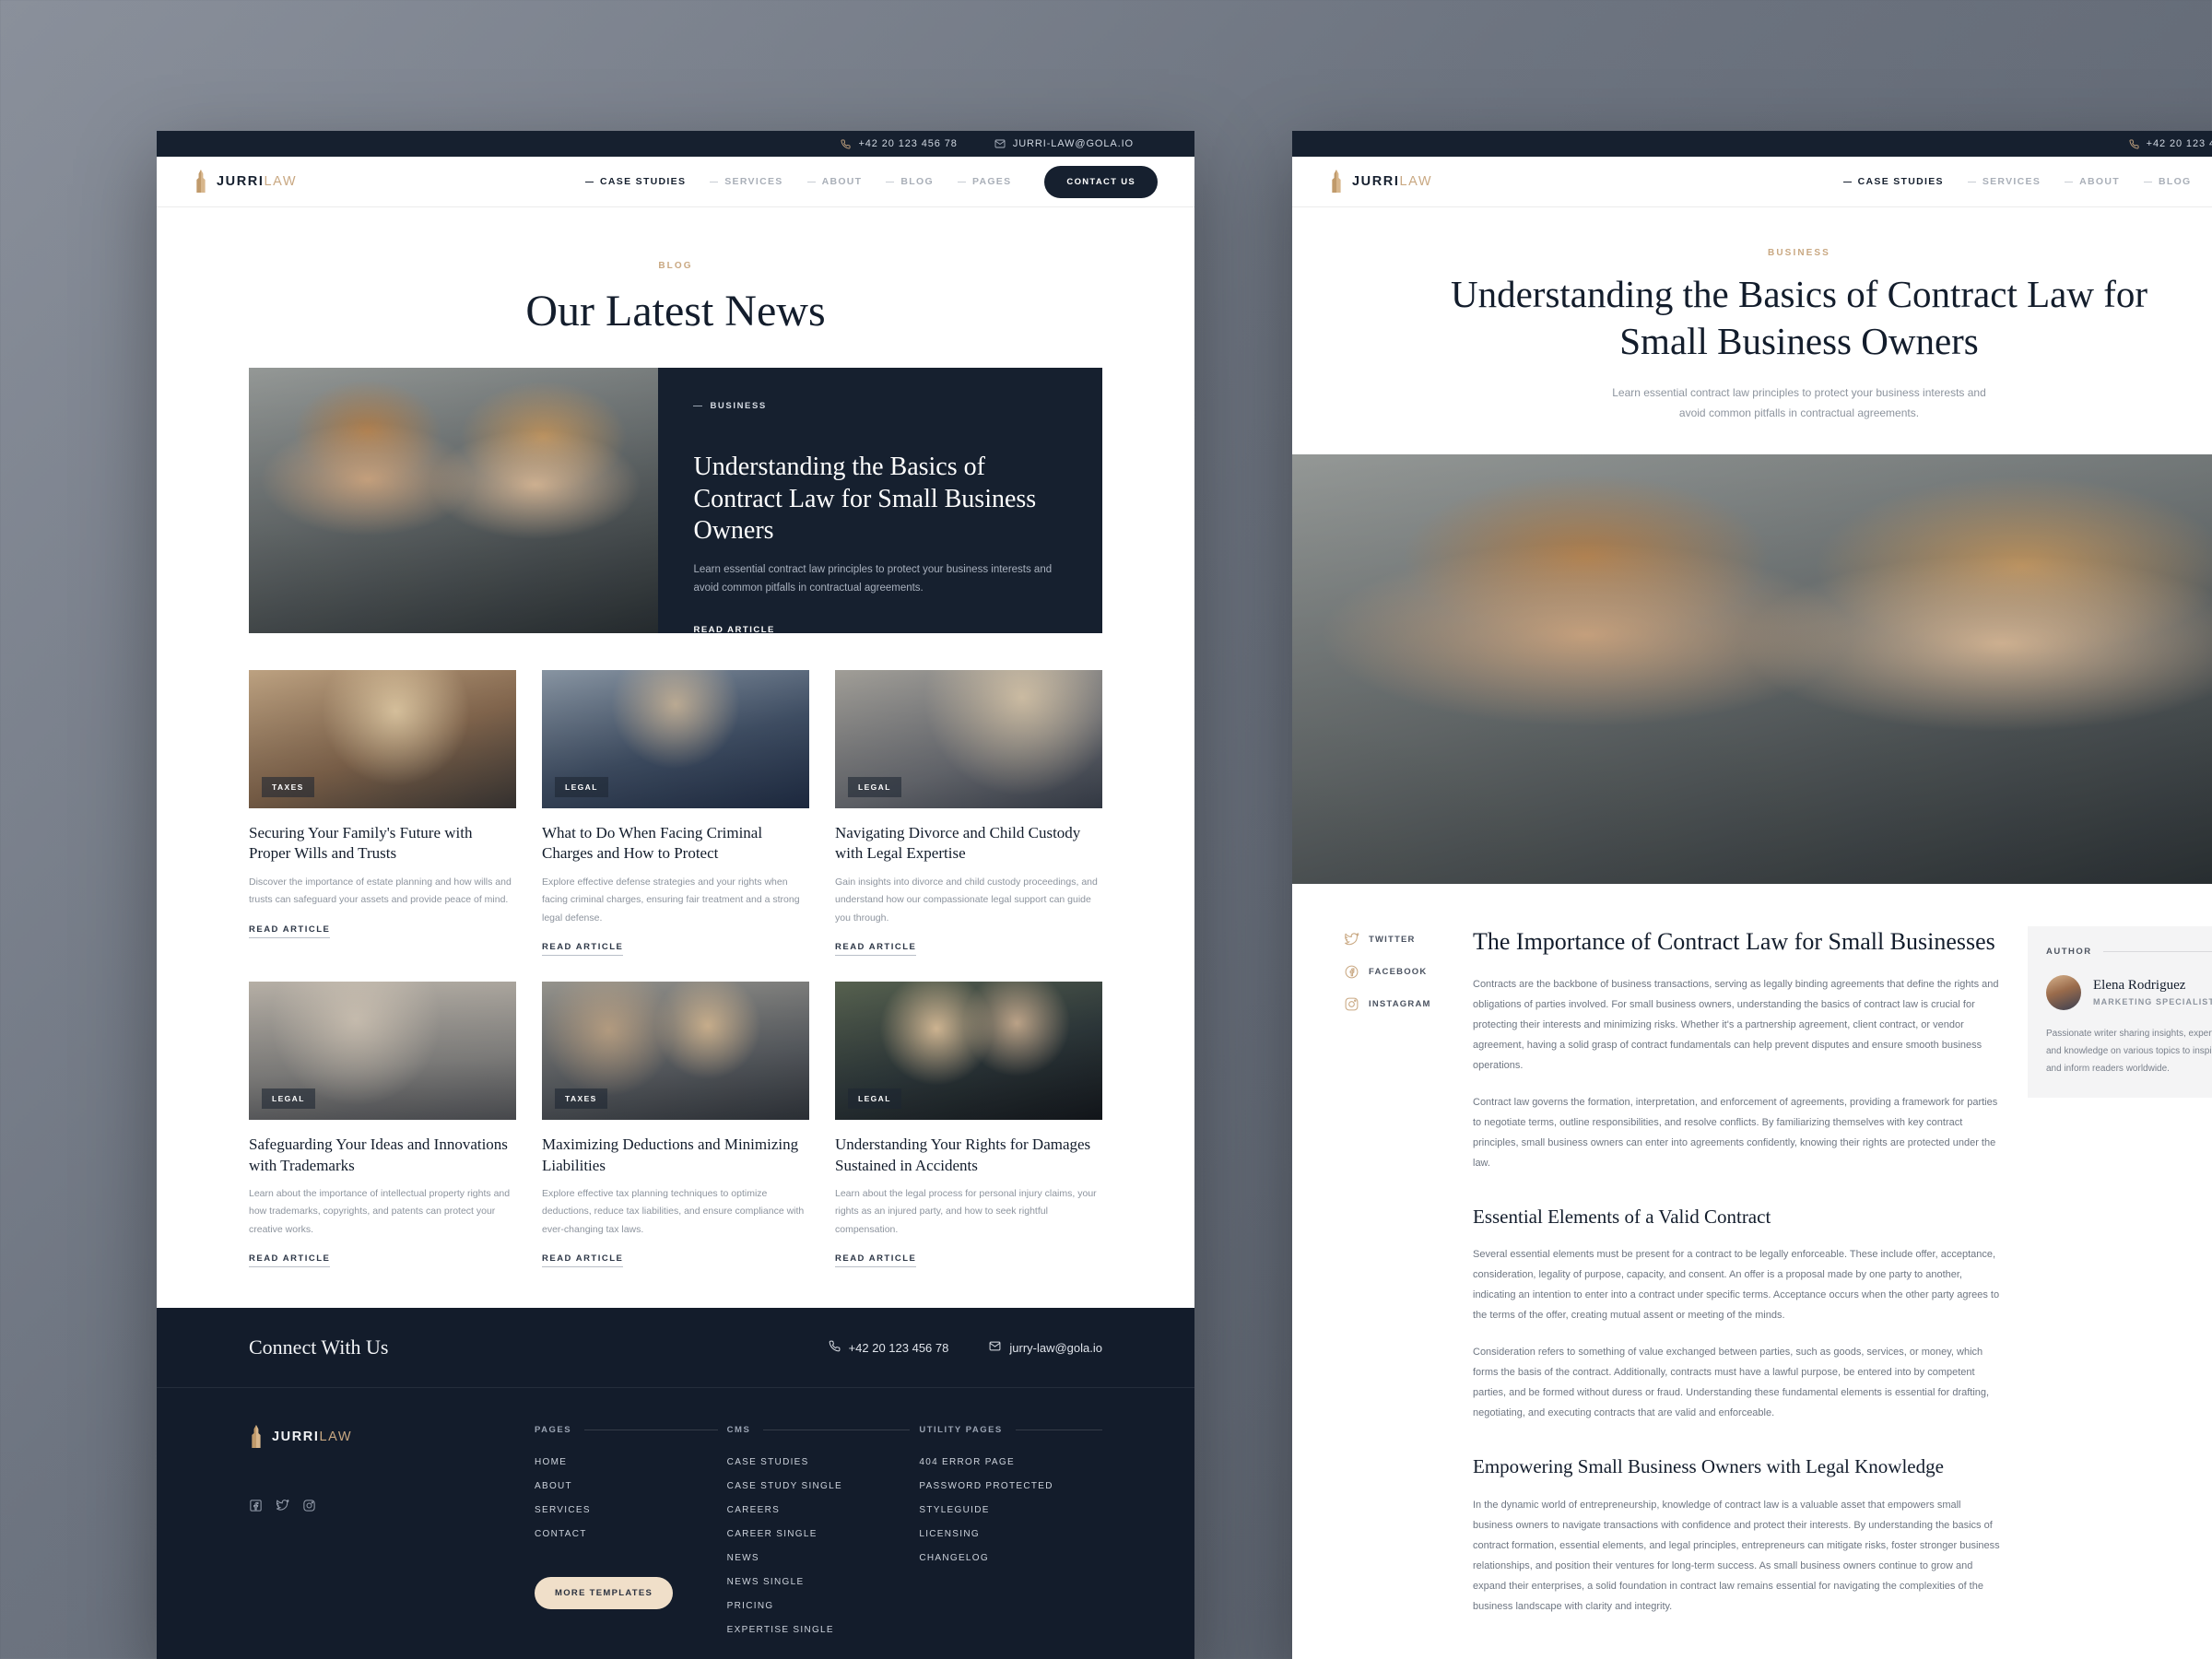 This screenshot has height=1659, width=2212. Describe the element at coordinates (819, 1462) in the screenshot. I see `footer-link-case-studies: CASE STUDIES` at that location.